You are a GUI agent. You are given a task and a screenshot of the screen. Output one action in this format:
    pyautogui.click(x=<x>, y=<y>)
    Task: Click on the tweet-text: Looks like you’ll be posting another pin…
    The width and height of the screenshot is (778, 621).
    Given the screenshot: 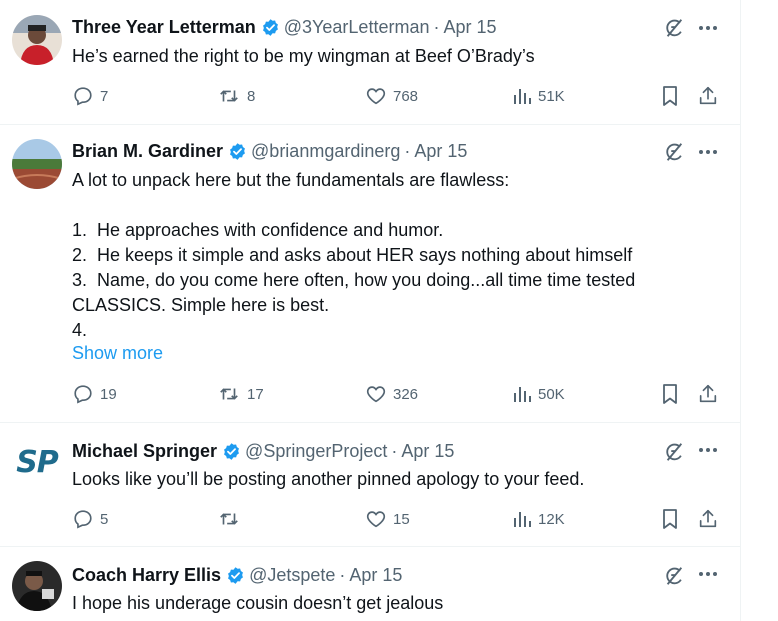 What is the action you would take?
    pyautogui.click(x=328, y=479)
    